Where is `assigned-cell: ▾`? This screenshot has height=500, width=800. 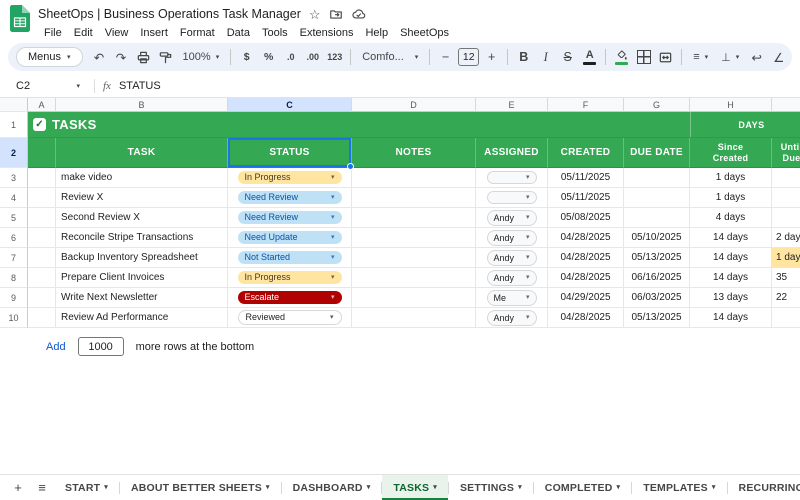
assigned-cell: ▾ is located at coordinates (512, 198).